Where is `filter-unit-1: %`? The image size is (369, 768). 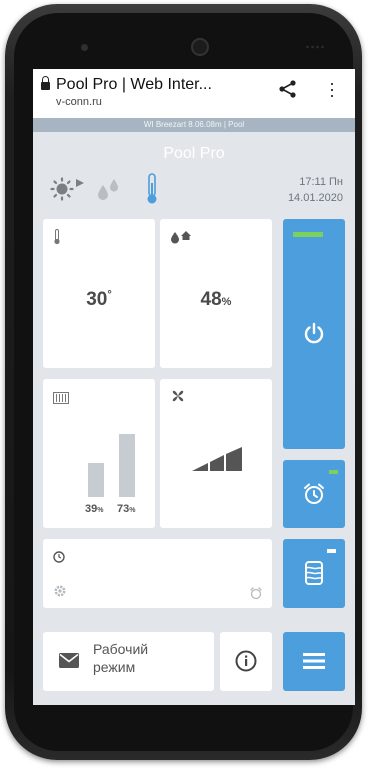
filter-unit-1: % is located at coordinates (100, 510).